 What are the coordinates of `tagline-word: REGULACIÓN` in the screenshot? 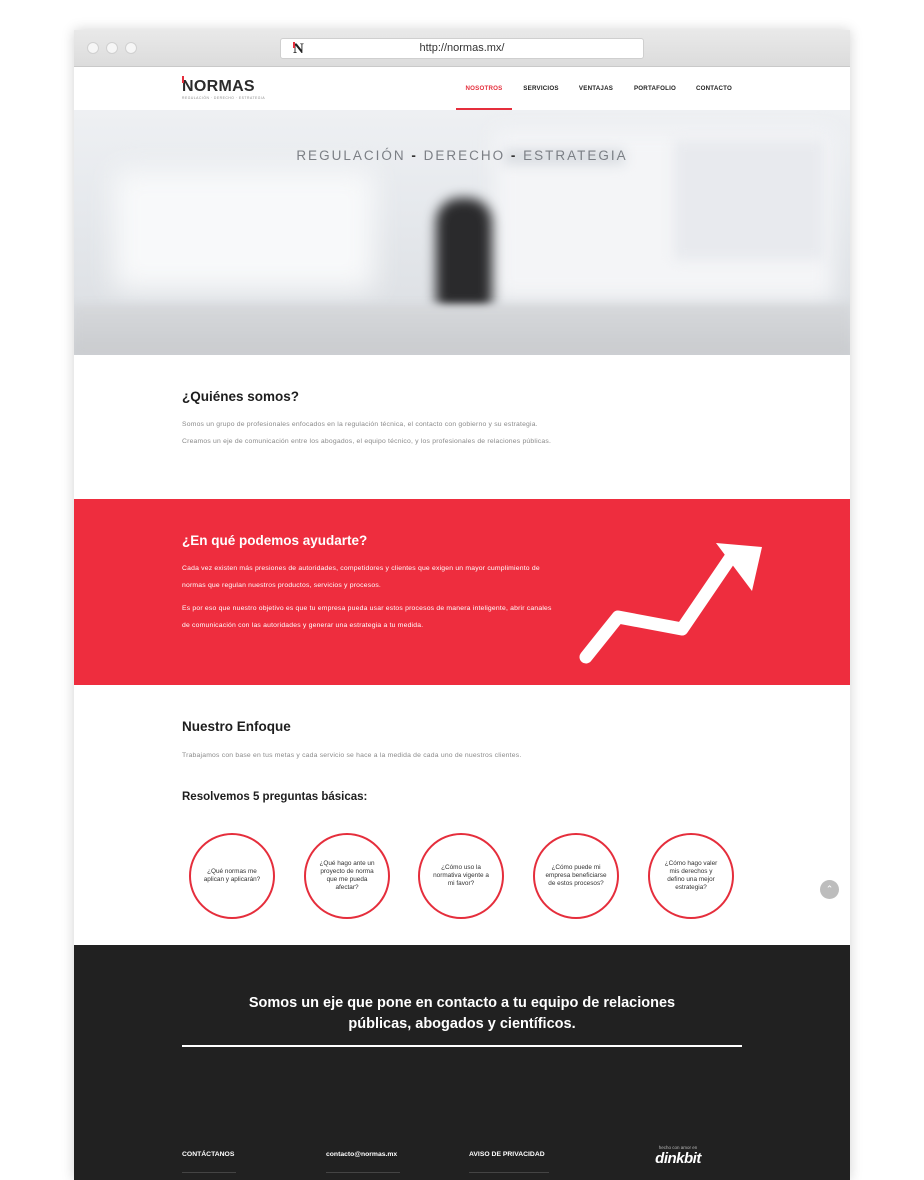 It's located at (351, 155).